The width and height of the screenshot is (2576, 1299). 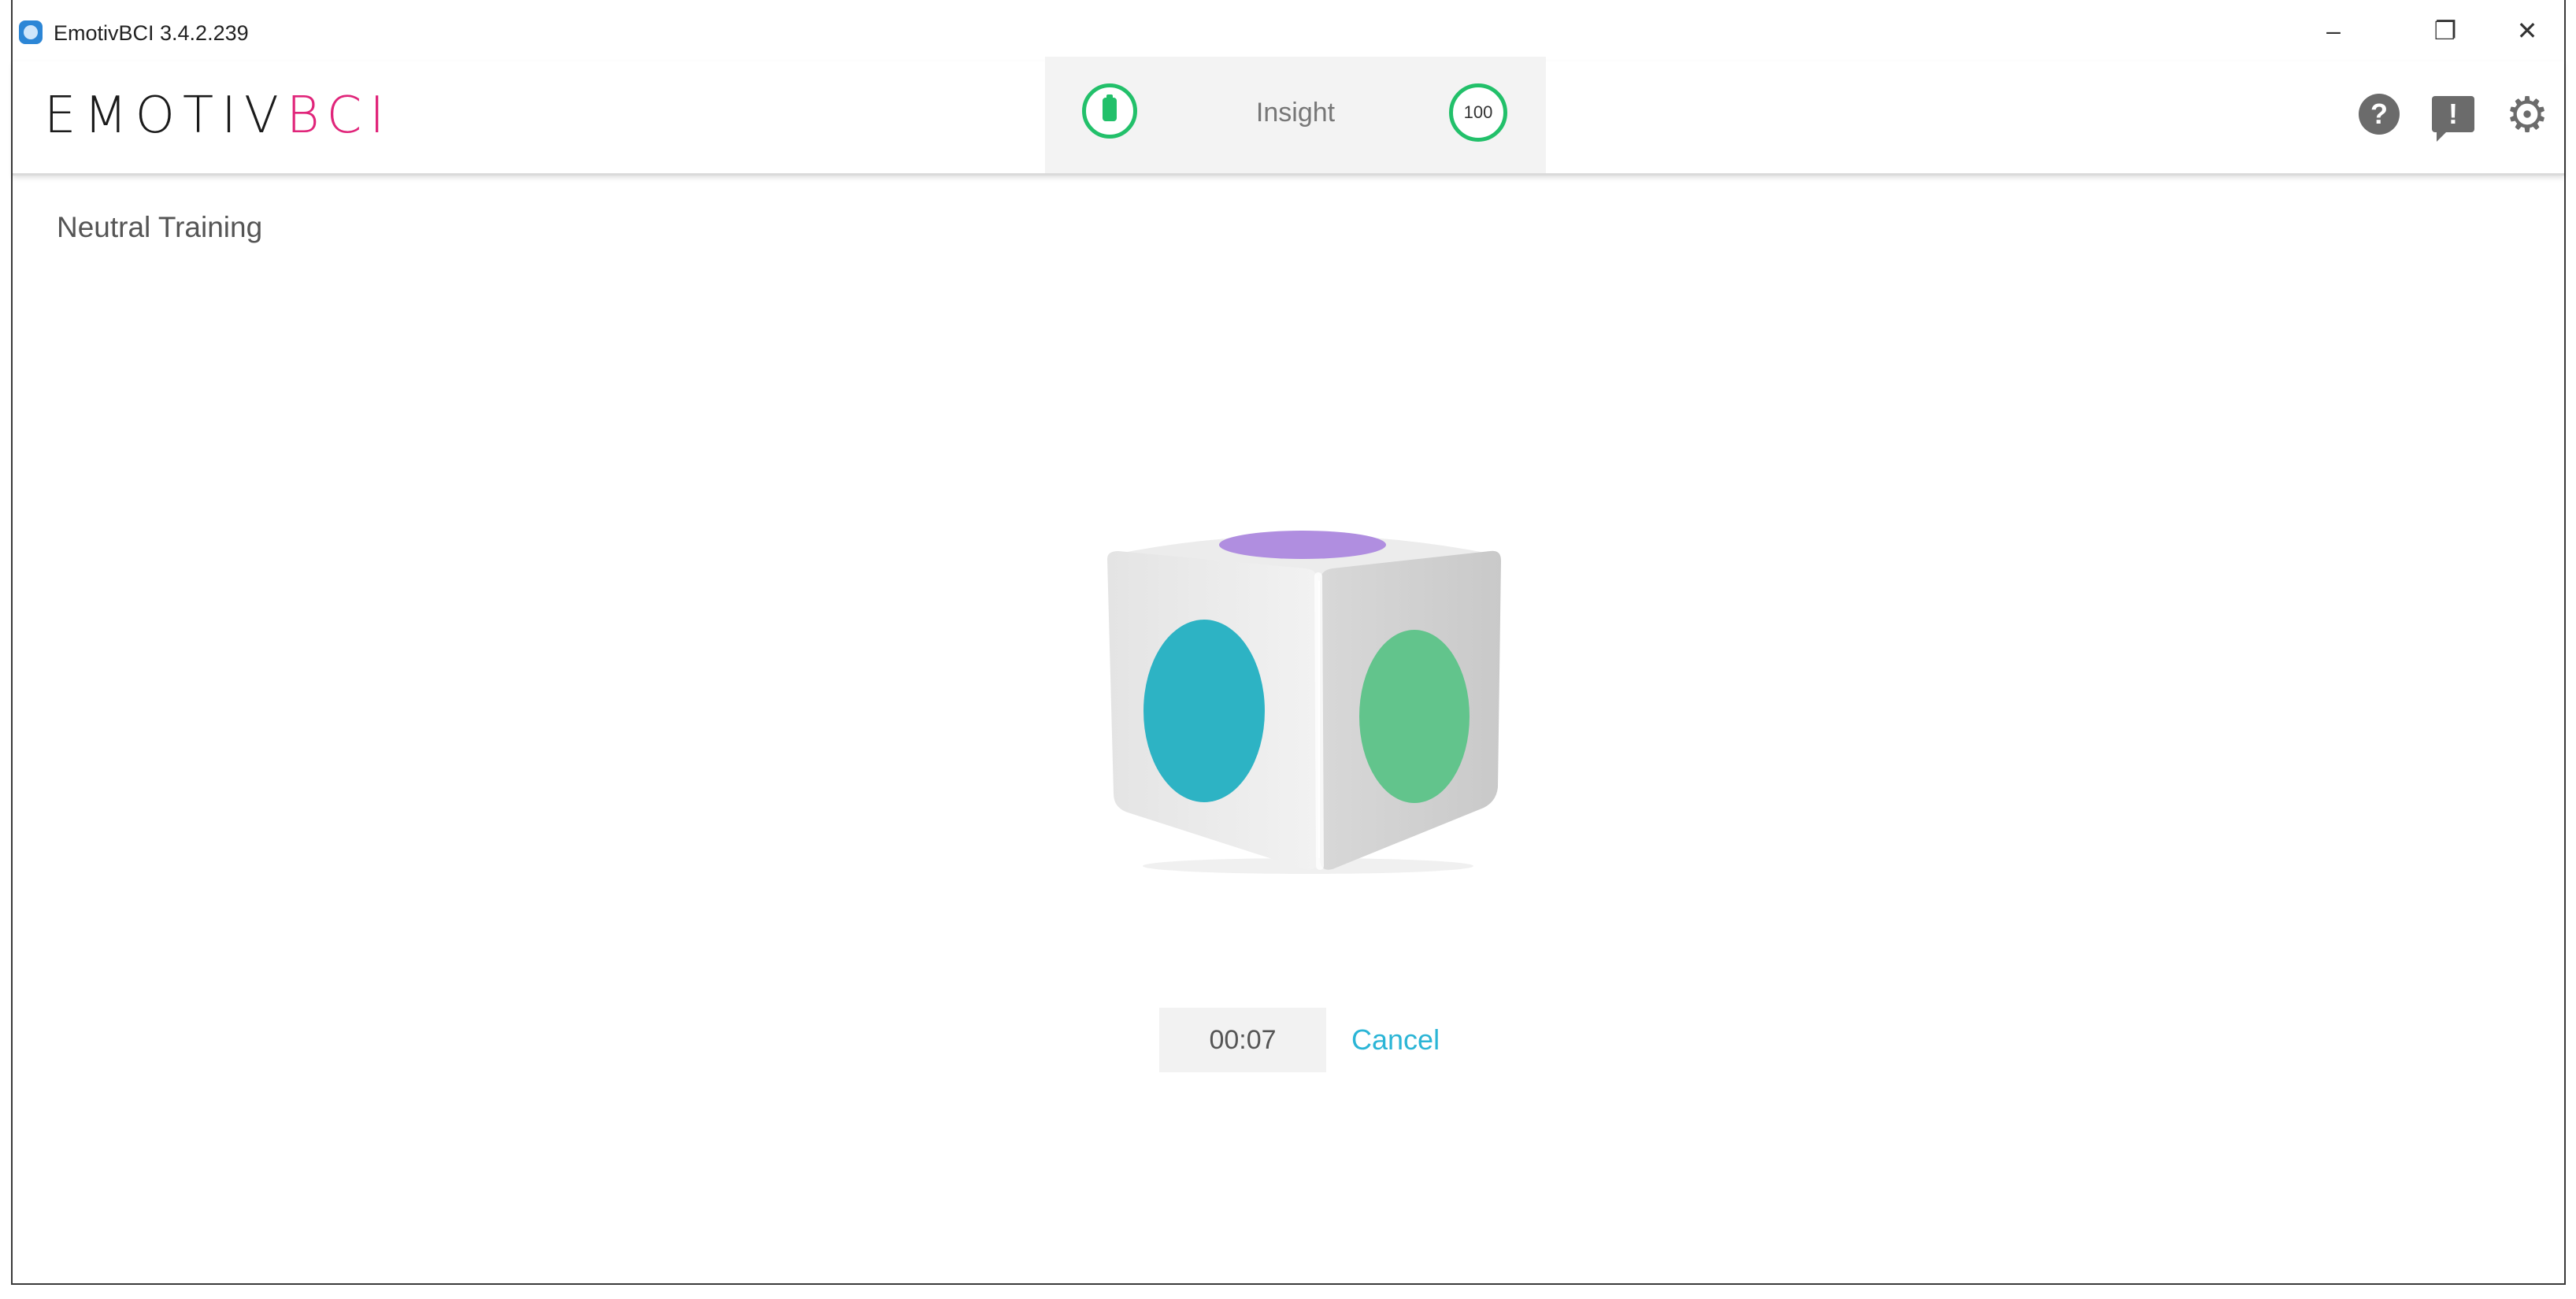 I want to click on contact-quality-value: 100, so click(x=1478, y=112).